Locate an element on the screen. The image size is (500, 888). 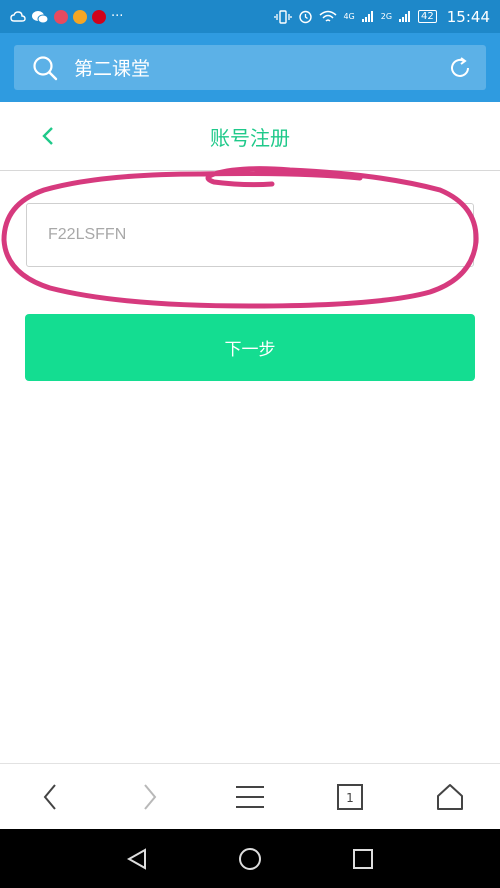
toolbar-tabs-button: 1 is located at coordinates (350, 797).